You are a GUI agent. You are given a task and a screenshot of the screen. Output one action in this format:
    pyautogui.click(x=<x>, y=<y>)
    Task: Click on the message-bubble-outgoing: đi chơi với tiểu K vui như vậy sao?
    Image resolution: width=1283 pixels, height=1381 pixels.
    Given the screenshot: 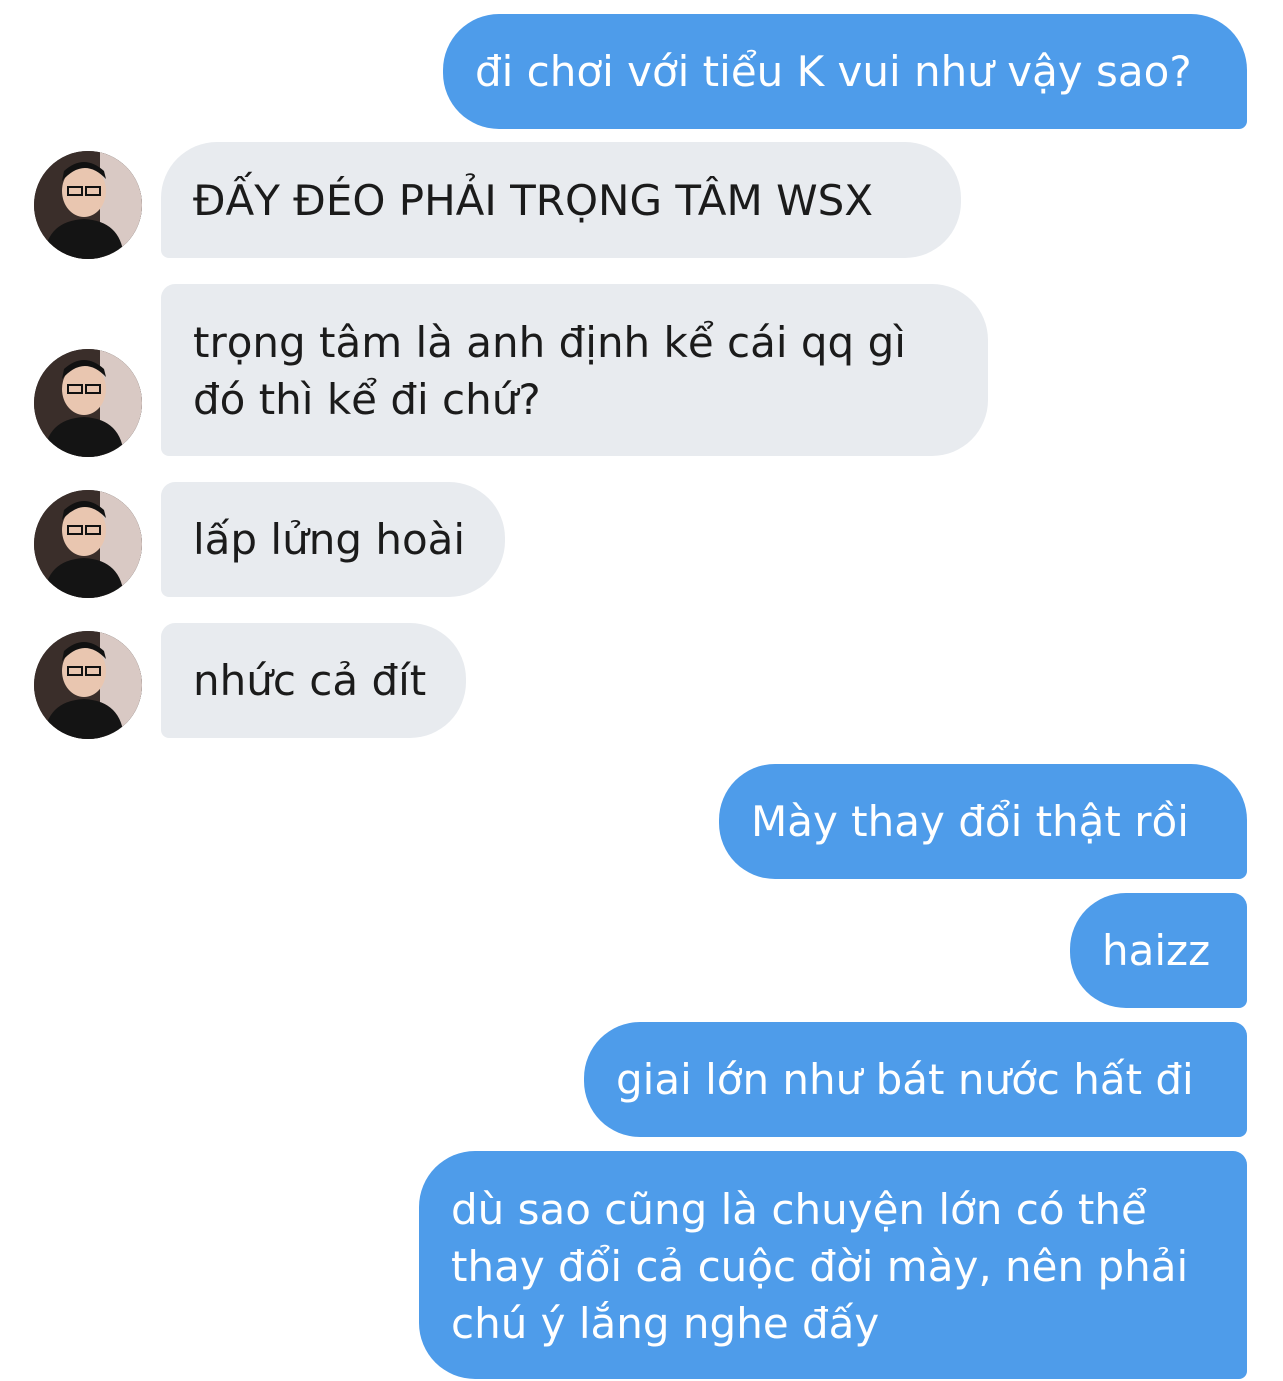 What is the action you would take?
    pyautogui.click(x=845, y=71)
    